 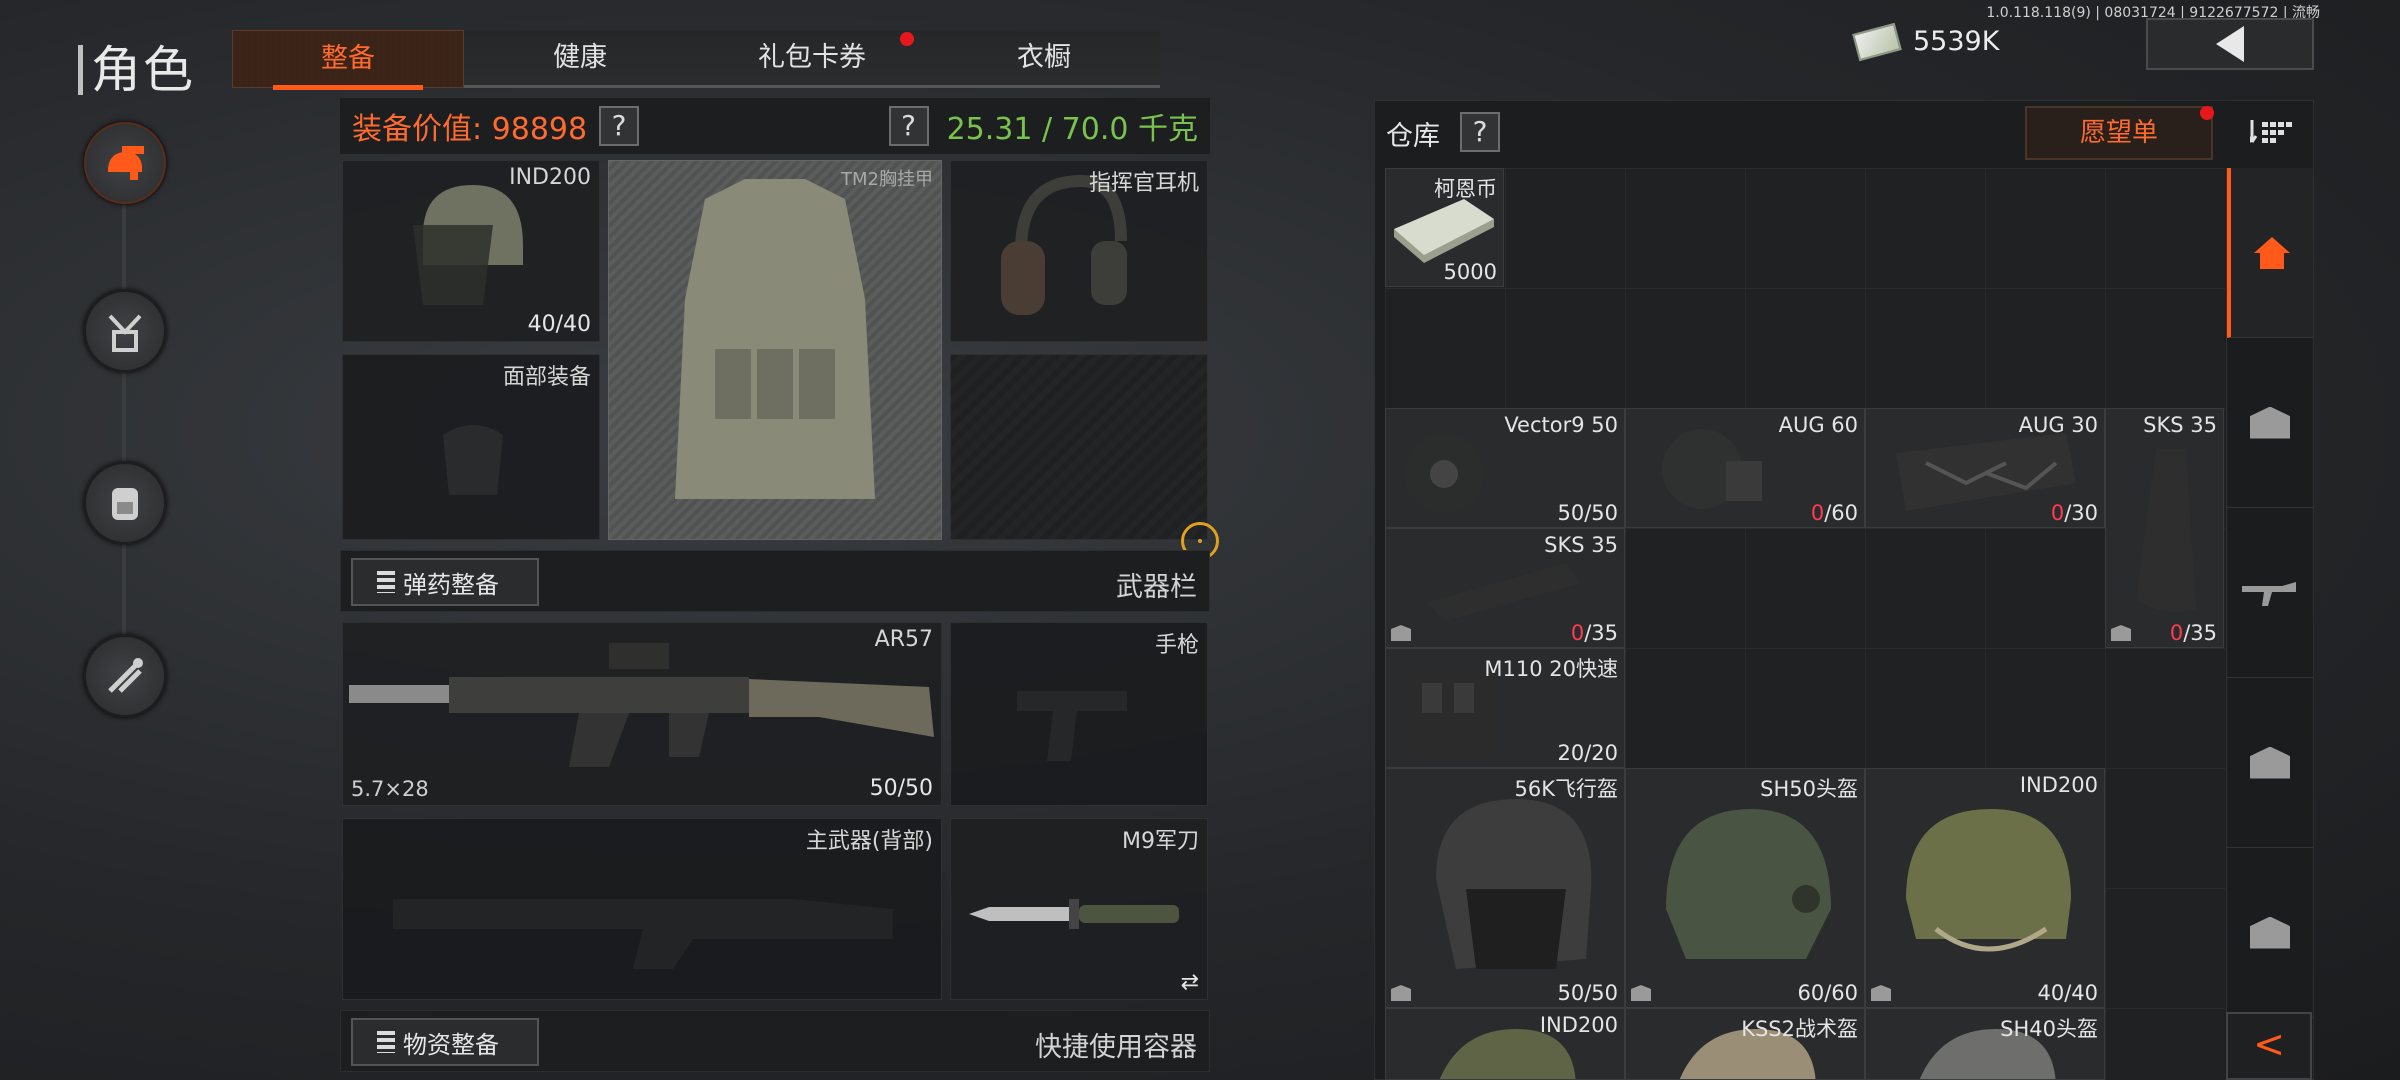 I want to click on page-title-text: 角色, so click(x=143, y=70).